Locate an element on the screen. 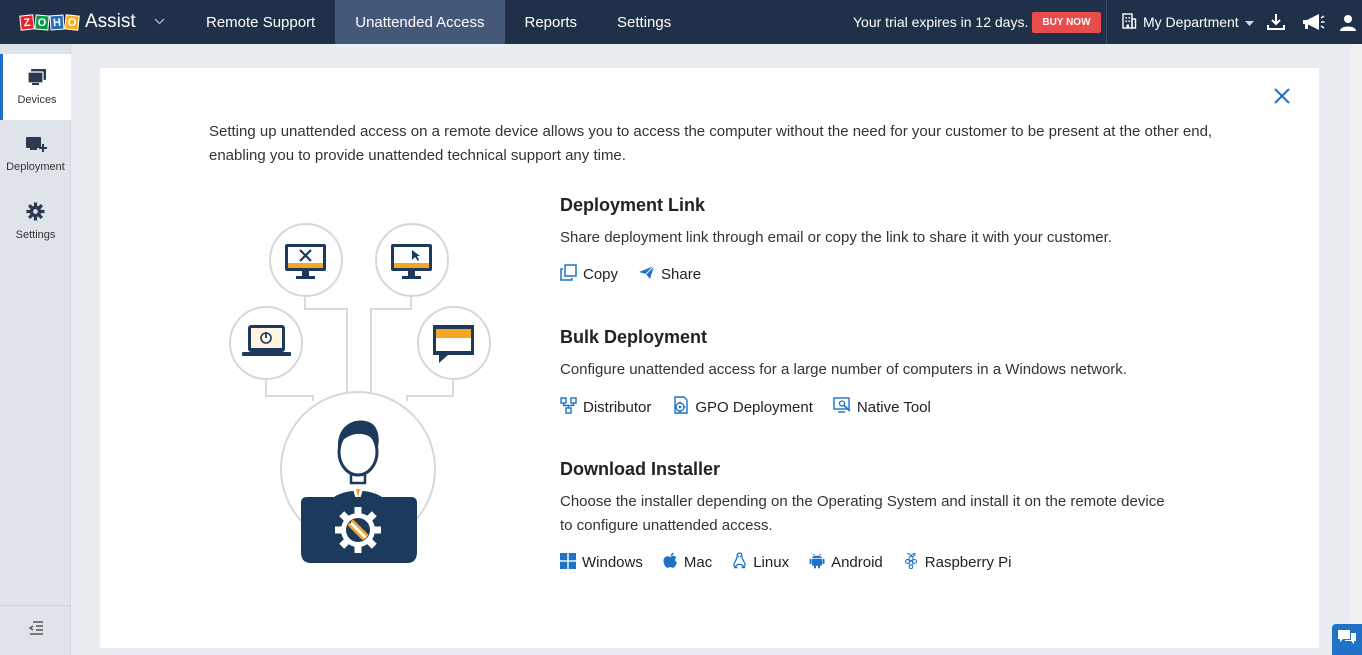  logo-letter: Z is located at coordinates (27, 22).